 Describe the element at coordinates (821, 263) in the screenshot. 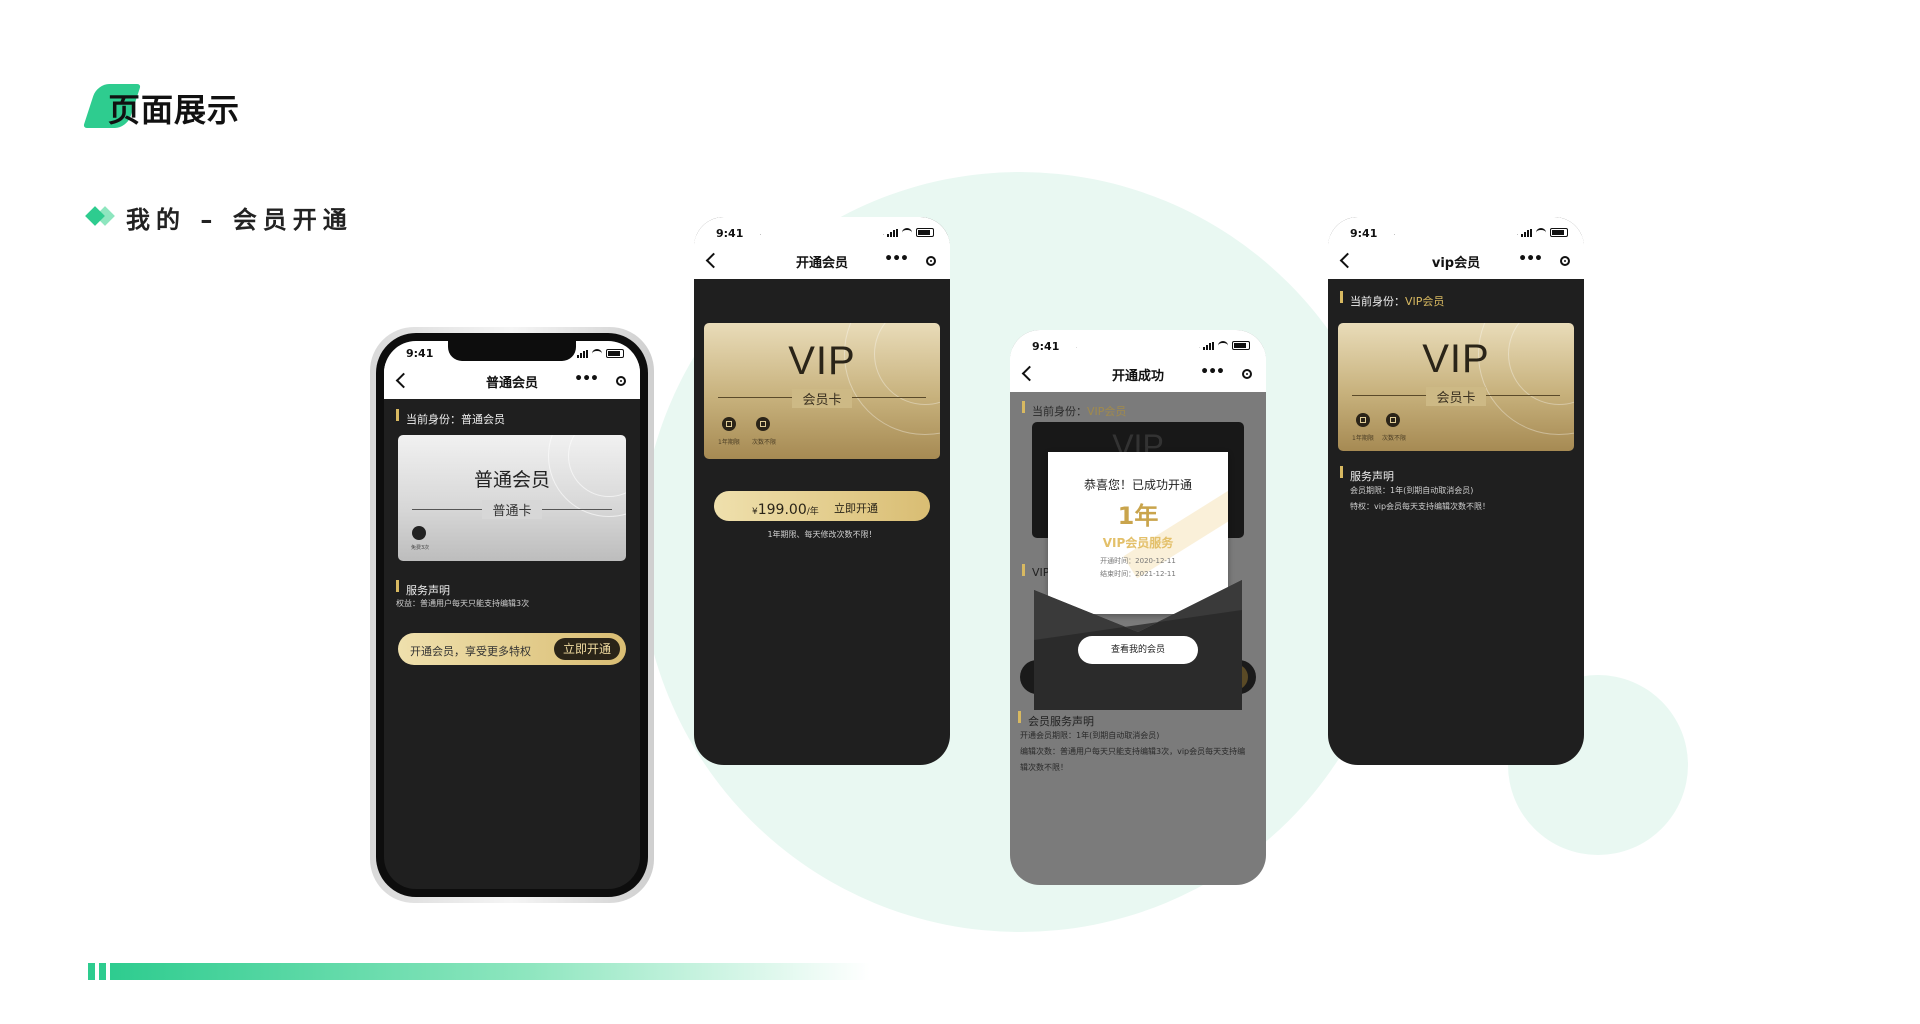

I see `nav-title: 开通会员` at that location.